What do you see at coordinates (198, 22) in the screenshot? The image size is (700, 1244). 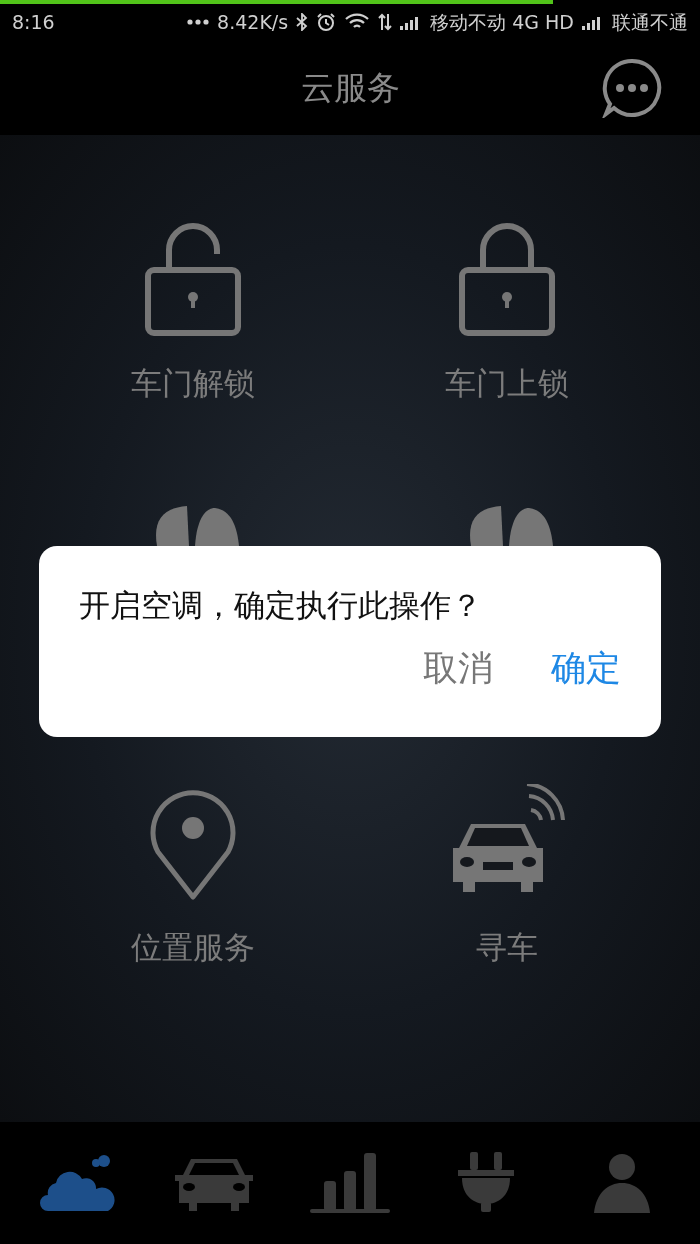 I see `more-dots-icon` at bounding box center [198, 22].